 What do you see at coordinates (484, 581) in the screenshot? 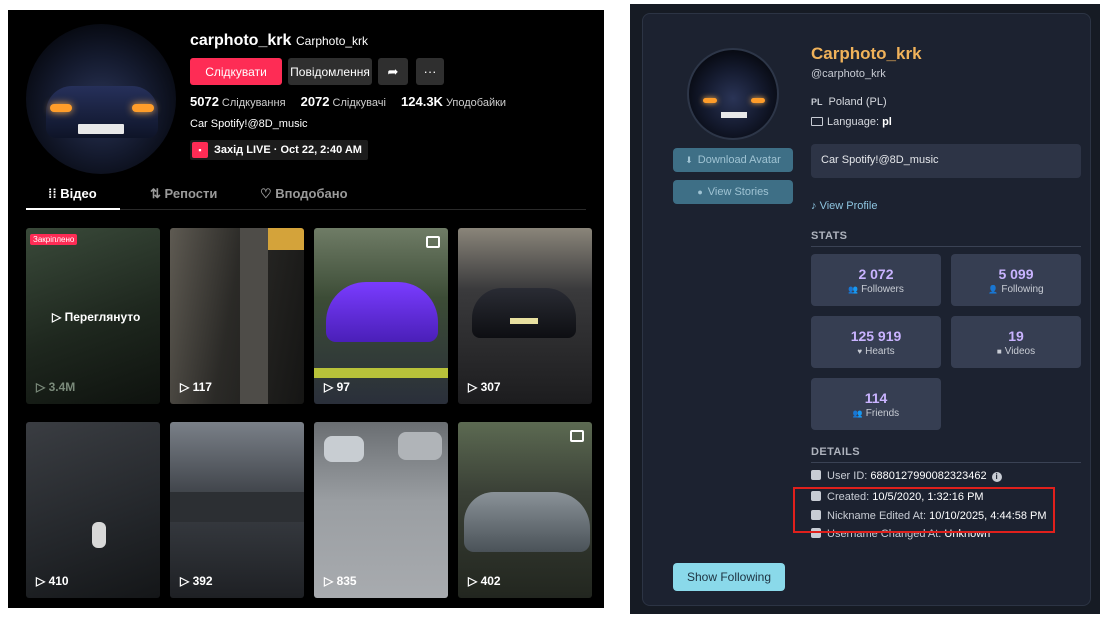
I see `video-views: ▷ 402` at bounding box center [484, 581].